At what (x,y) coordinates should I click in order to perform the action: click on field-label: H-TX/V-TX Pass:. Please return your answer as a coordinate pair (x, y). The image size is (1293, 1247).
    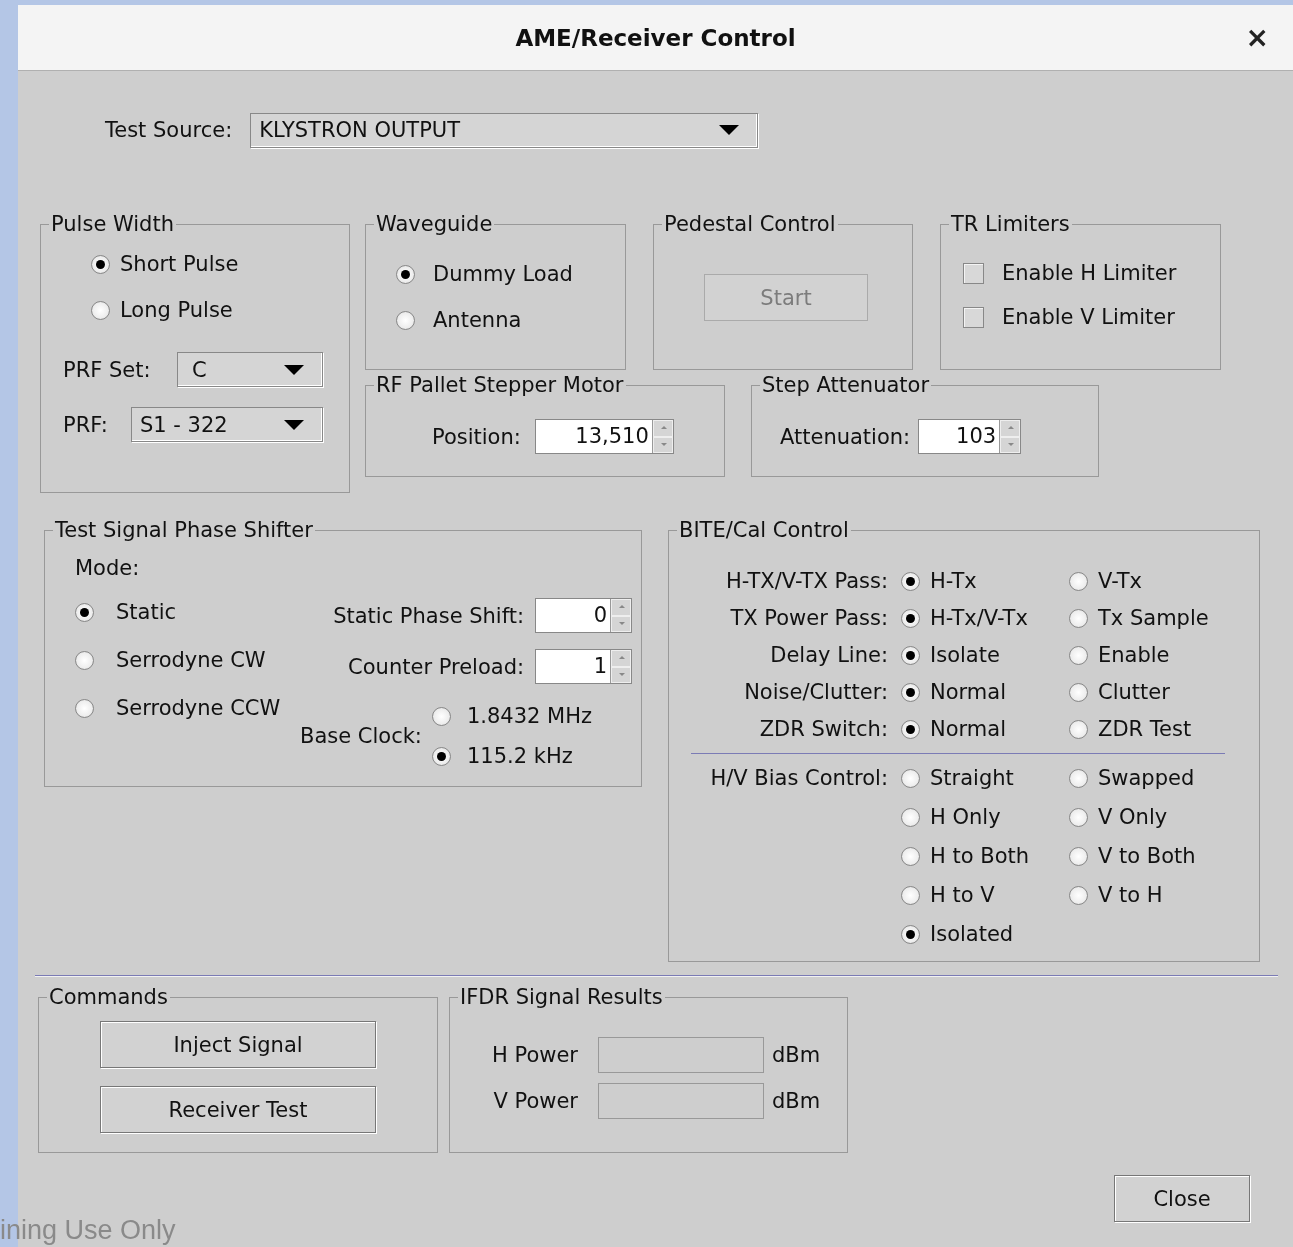
    Looking at the image, I should click on (807, 581).